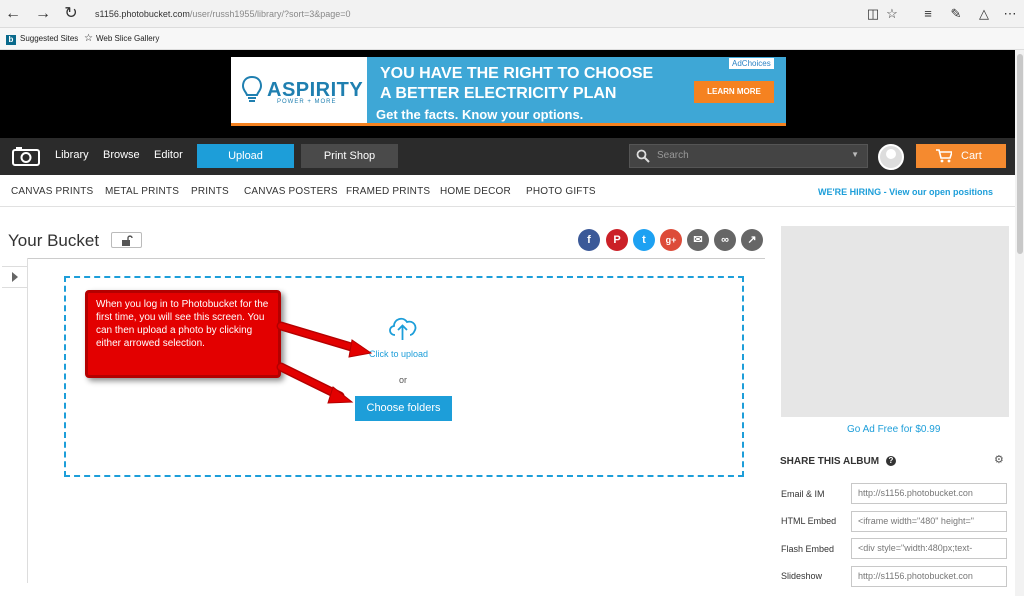  What do you see at coordinates (929, 548) in the screenshot?
I see `share-field-flash: <div style="width:480px;text-` at bounding box center [929, 548].